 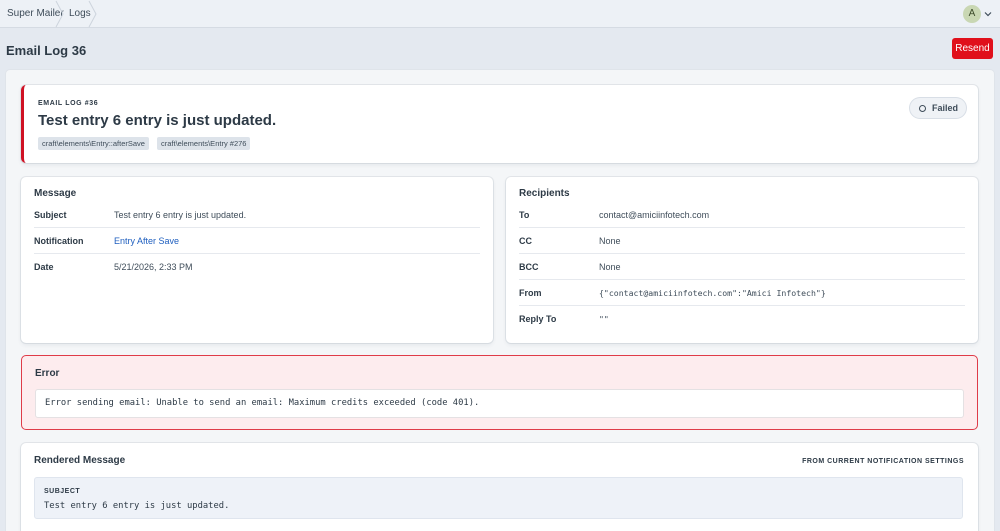 What do you see at coordinates (654, 215) in the screenshot?
I see `row-value: contact@amiciinfotech.com` at bounding box center [654, 215].